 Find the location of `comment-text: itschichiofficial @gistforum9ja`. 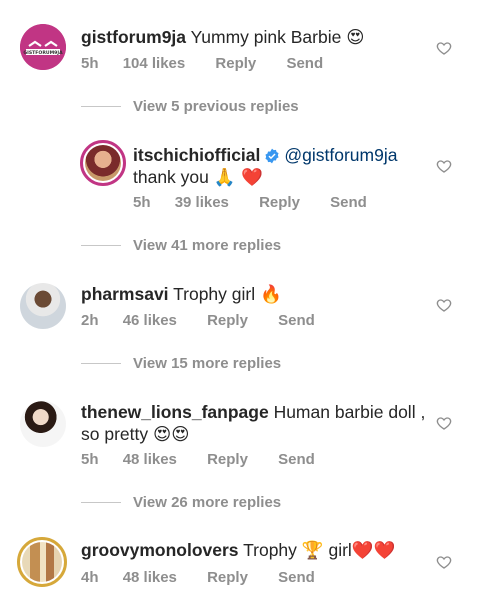

comment-text: itschichiofficial @gistforum9ja is located at coordinates (265, 155).